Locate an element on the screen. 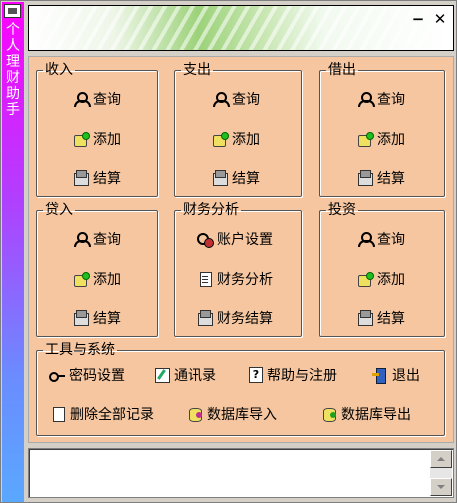 The width and height of the screenshot is (457, 503). app-title-vertical: 个 人 理 财 助 手 is located at coordinates (13, 70).